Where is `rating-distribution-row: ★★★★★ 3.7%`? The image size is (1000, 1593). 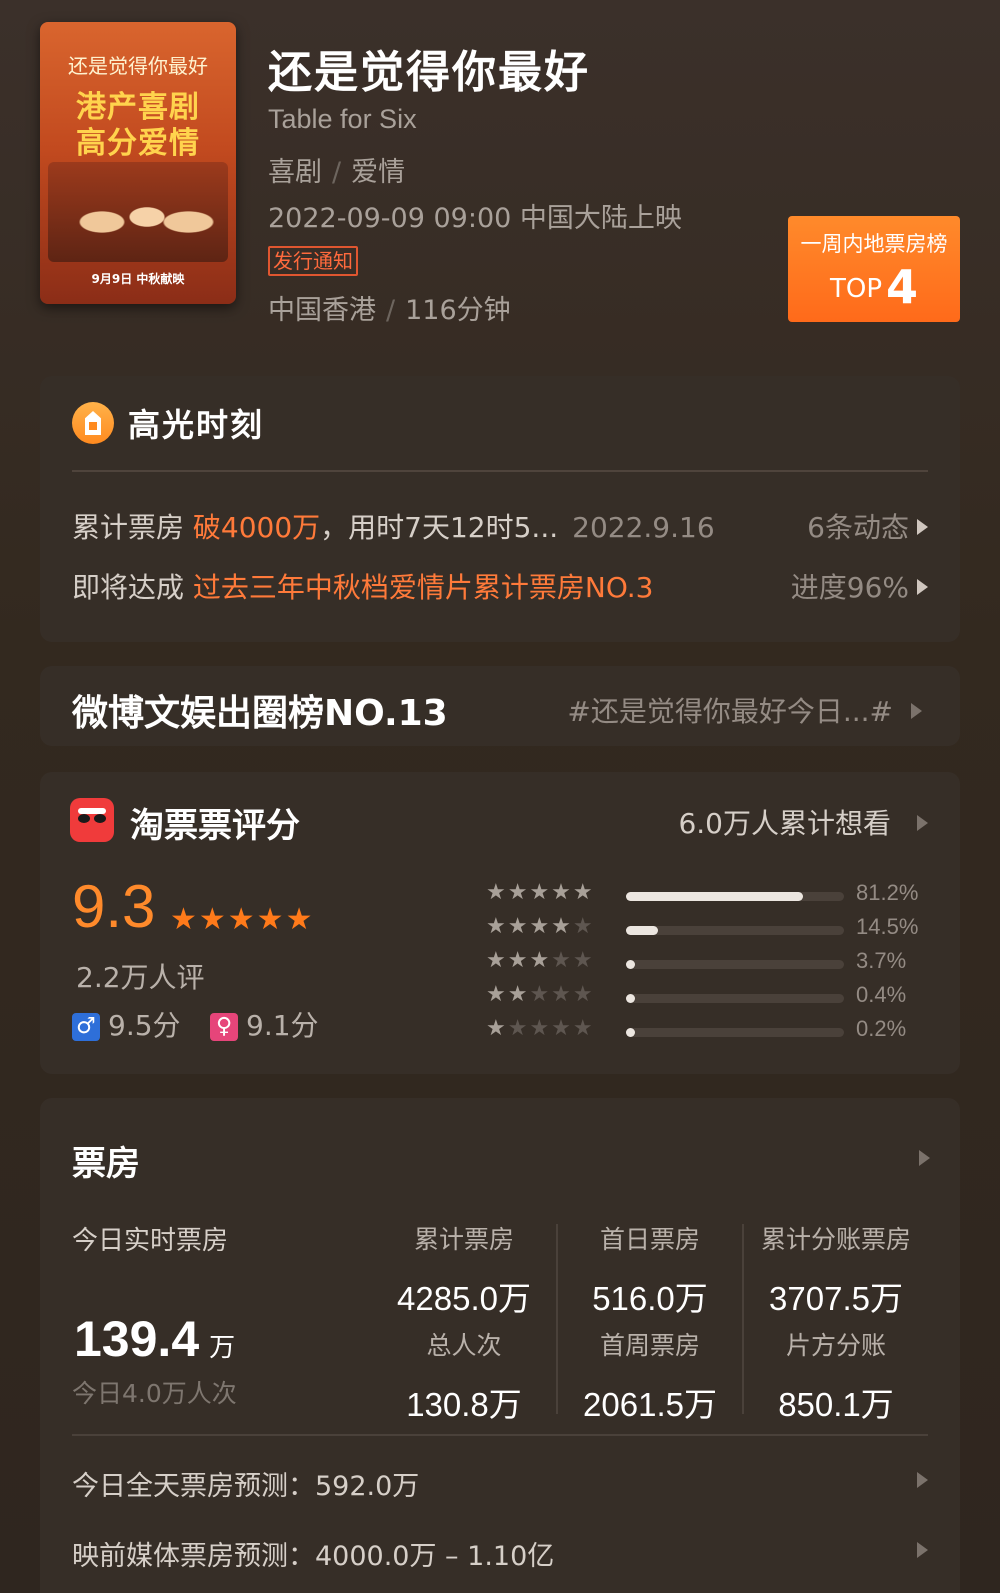 rating-distribution-row: ★★★★★ 3.7% is located at coordinates (711, 965).